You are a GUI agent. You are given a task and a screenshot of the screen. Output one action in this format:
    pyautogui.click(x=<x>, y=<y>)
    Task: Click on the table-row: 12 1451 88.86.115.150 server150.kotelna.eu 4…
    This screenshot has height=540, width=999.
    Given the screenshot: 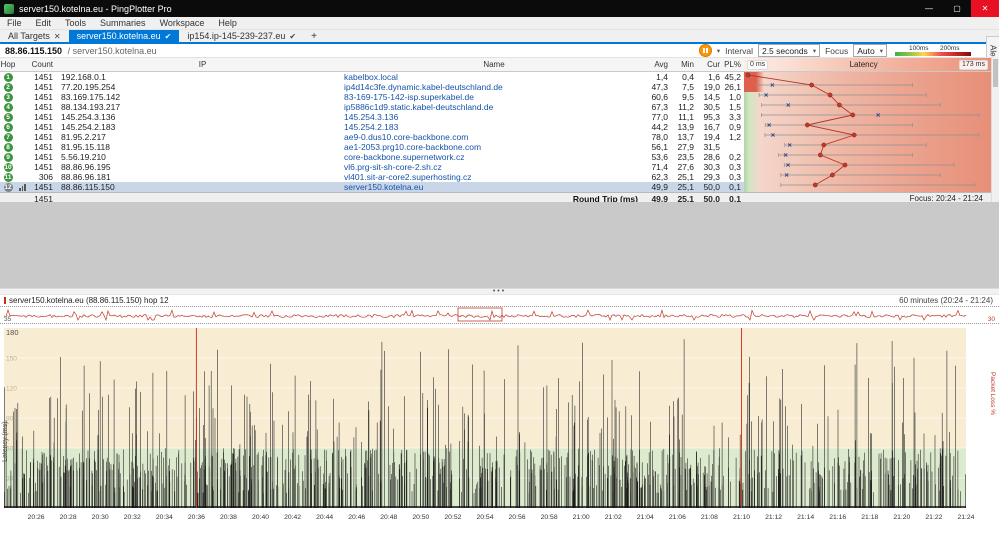 What is the action you would take?
    pyautogui.click(x=495, y=187)
    